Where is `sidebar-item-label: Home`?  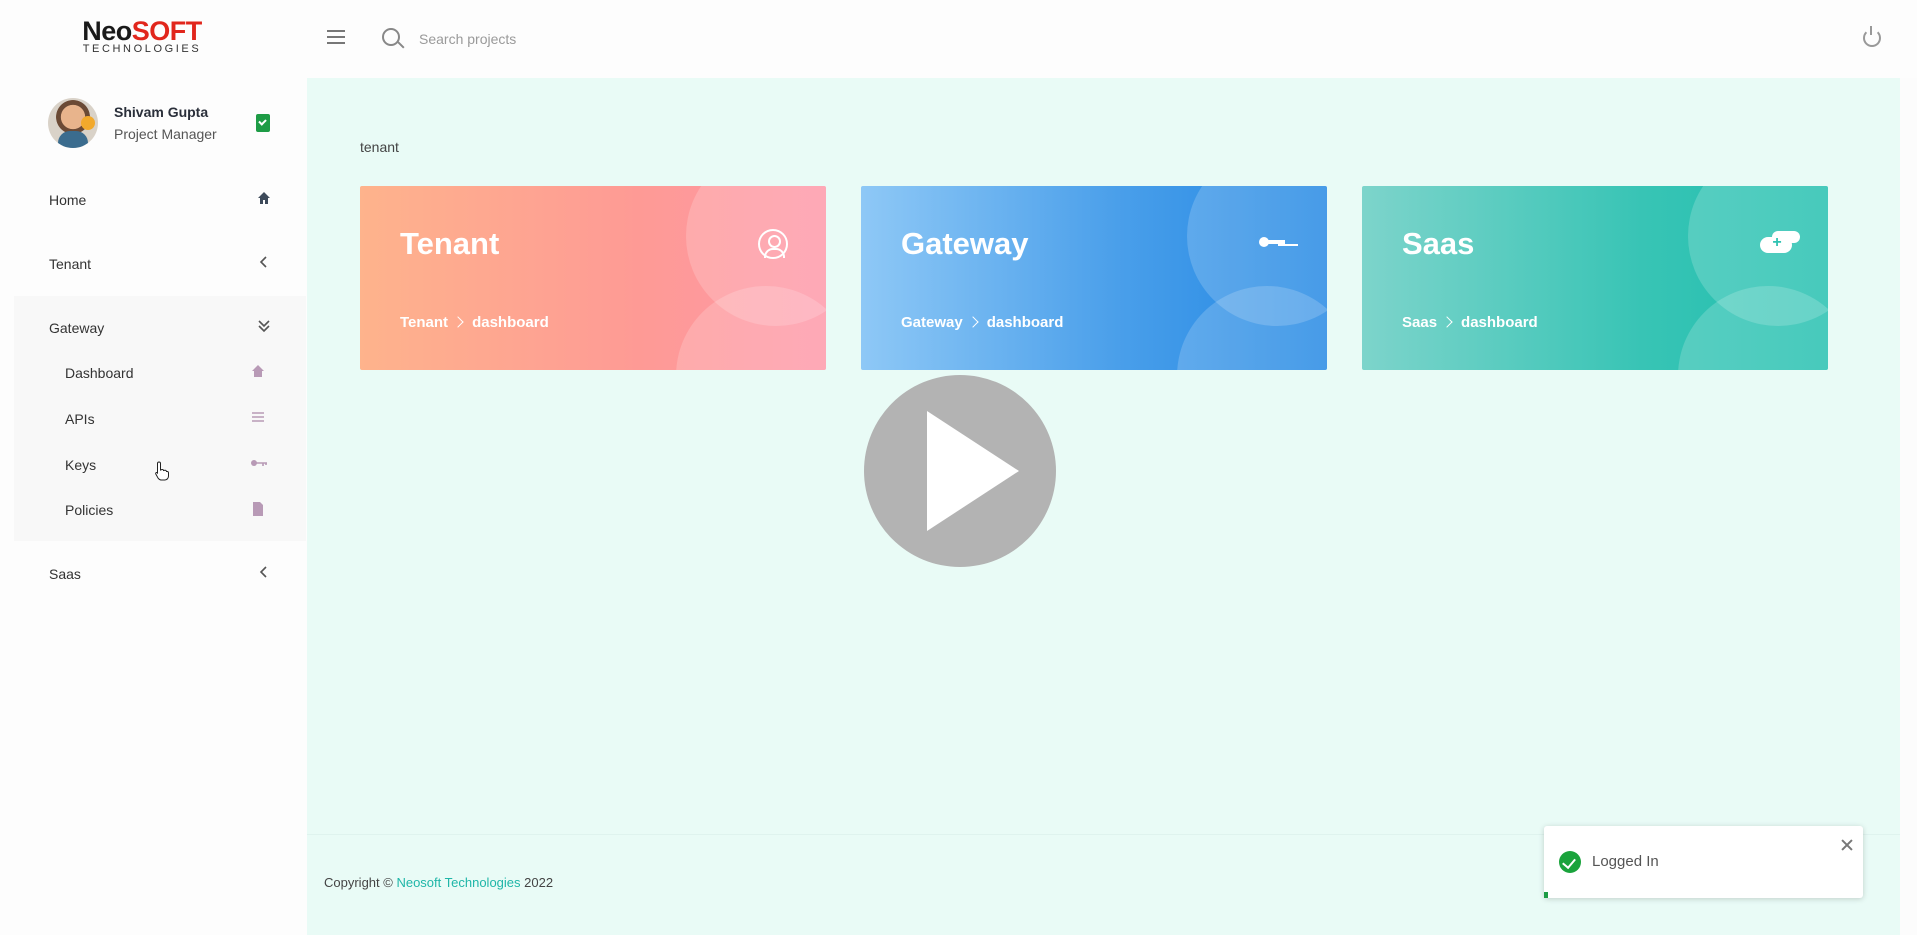 sidebar-item-label: Home is located at coordinates (68, 200).